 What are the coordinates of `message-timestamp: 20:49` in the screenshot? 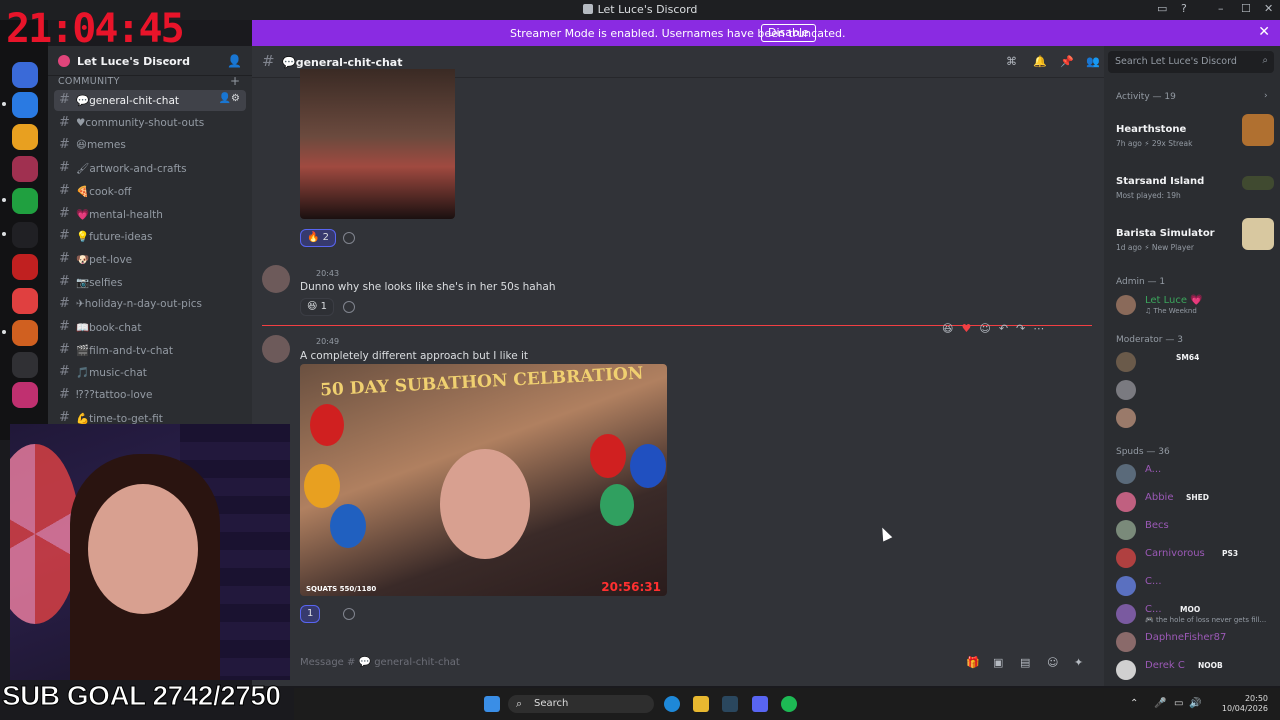 It's located at (328, 341).